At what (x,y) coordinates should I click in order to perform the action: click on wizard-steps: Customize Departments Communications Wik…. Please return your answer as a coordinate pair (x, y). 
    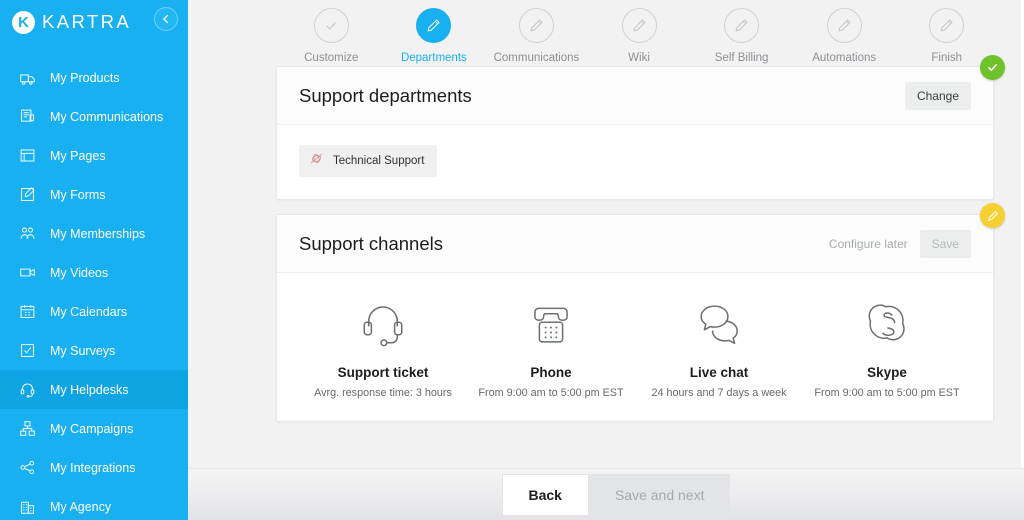
    Looking at the image, I should click on (606, 33).